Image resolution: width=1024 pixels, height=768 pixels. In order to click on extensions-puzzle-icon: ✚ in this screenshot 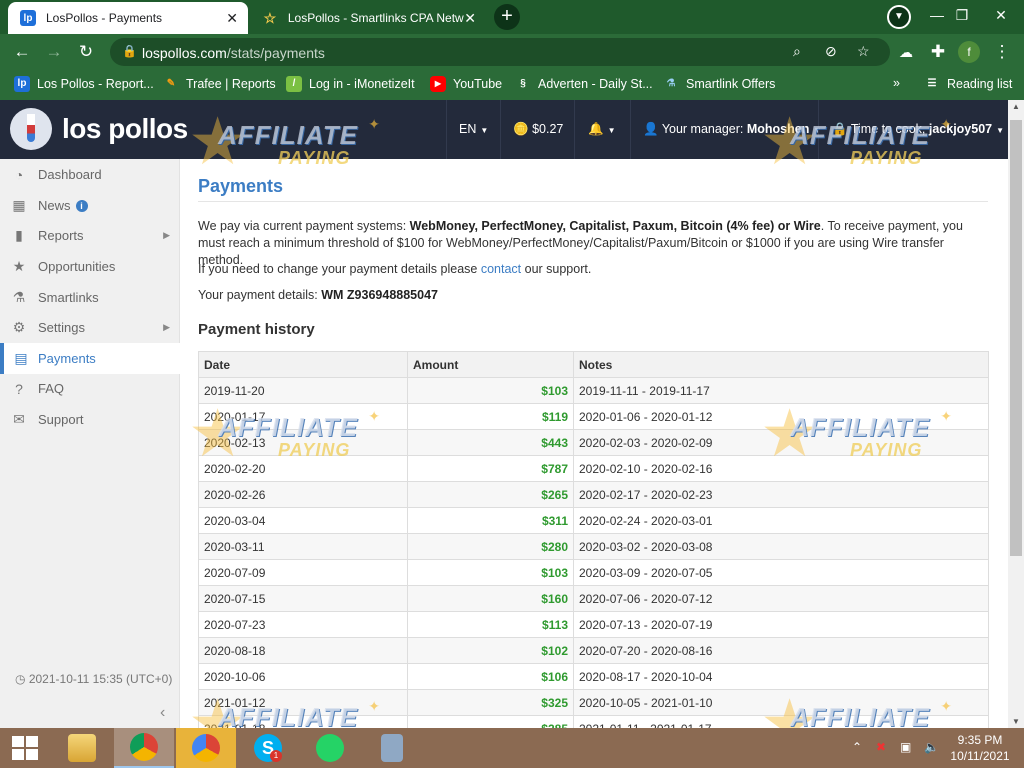, I will do `click(938, 52)`.